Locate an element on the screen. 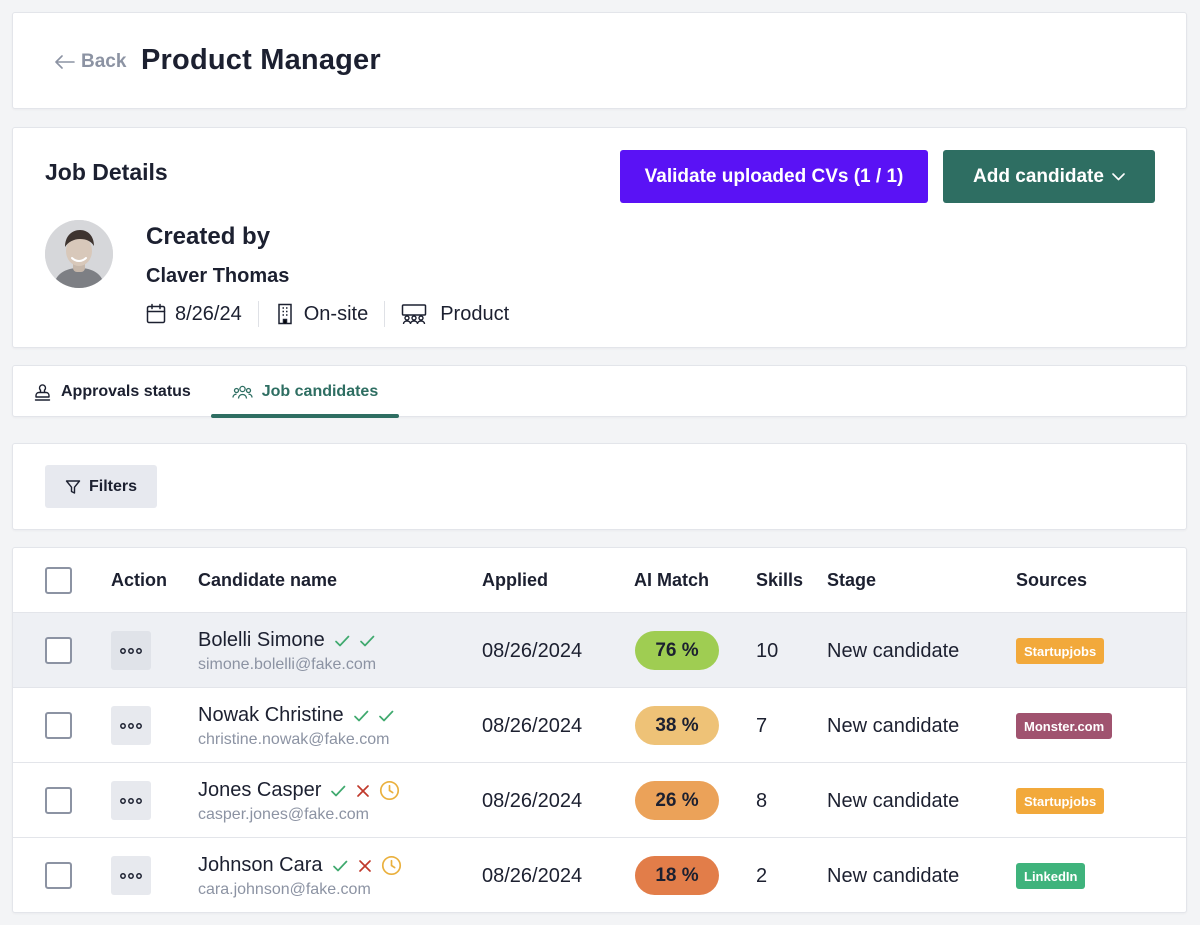  tab-label: Job candidates is located at coordinates (320, 391).